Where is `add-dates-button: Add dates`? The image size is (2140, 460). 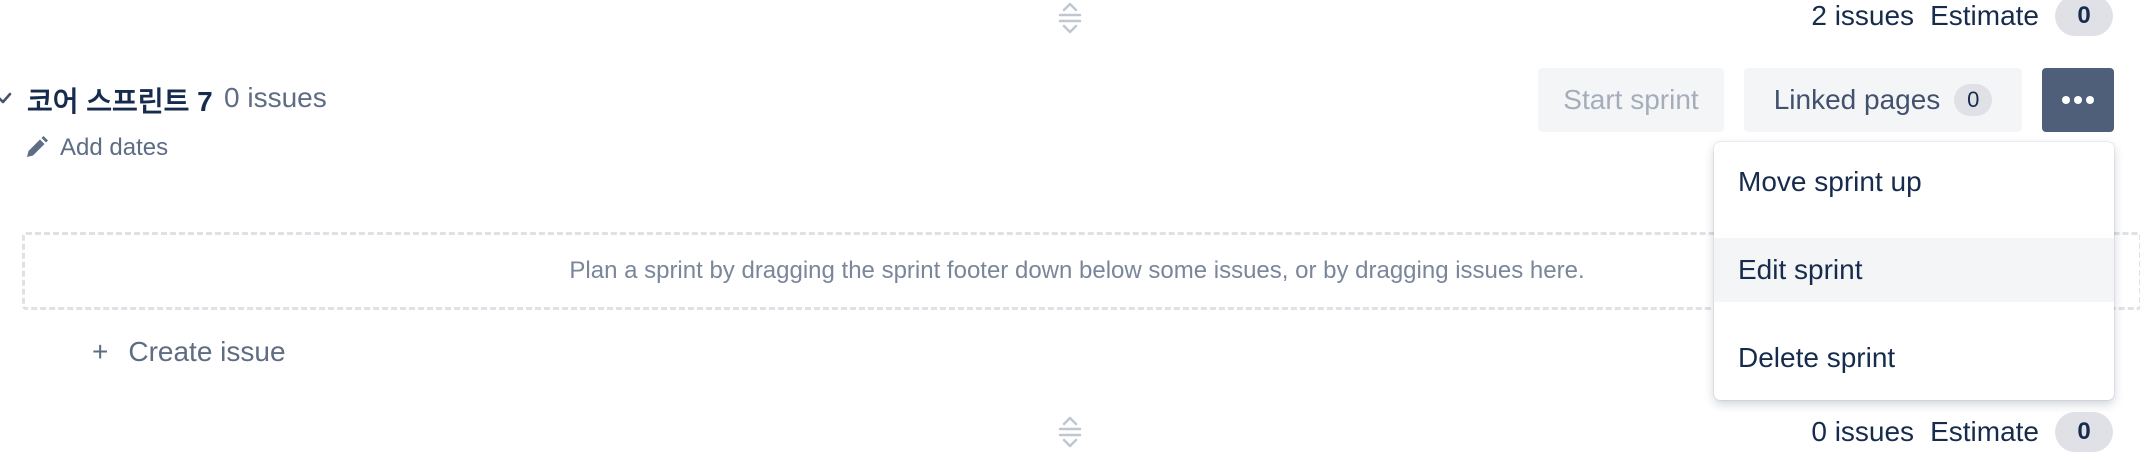 add-dates-button: Add dates is located at coordinates (95, 148).